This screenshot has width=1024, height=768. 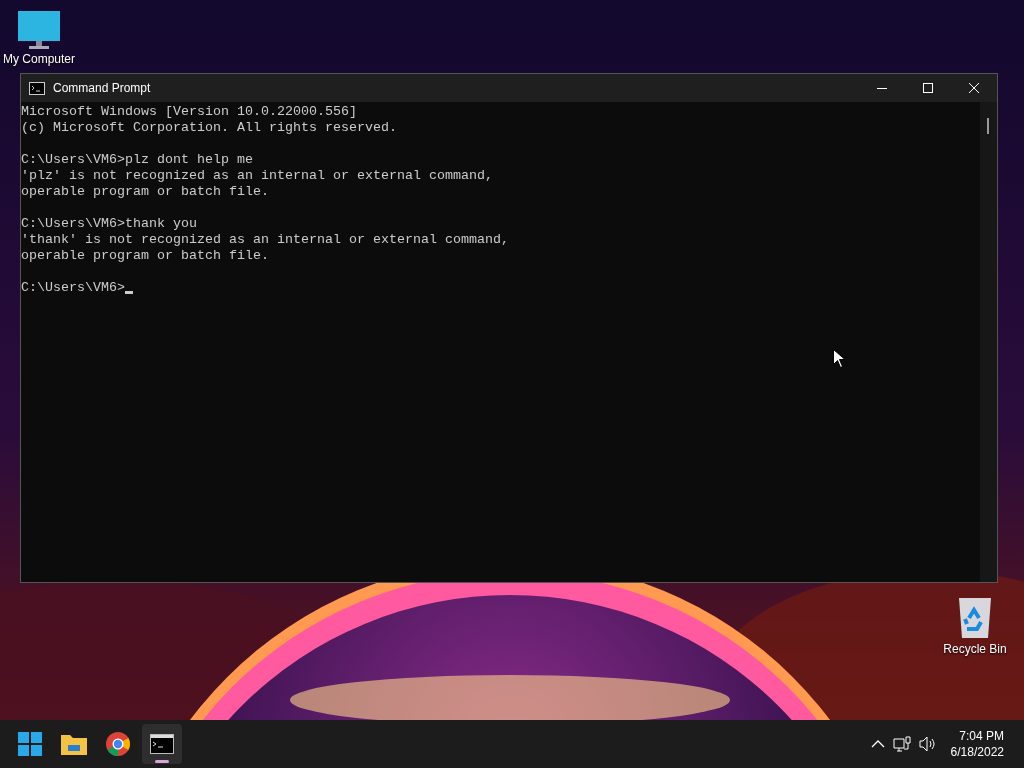 What do you see at coordinates (975, 649) in the screenshot?
I see `desktop-icon-label: Recycle Bin` at bounding box center [975, 649].